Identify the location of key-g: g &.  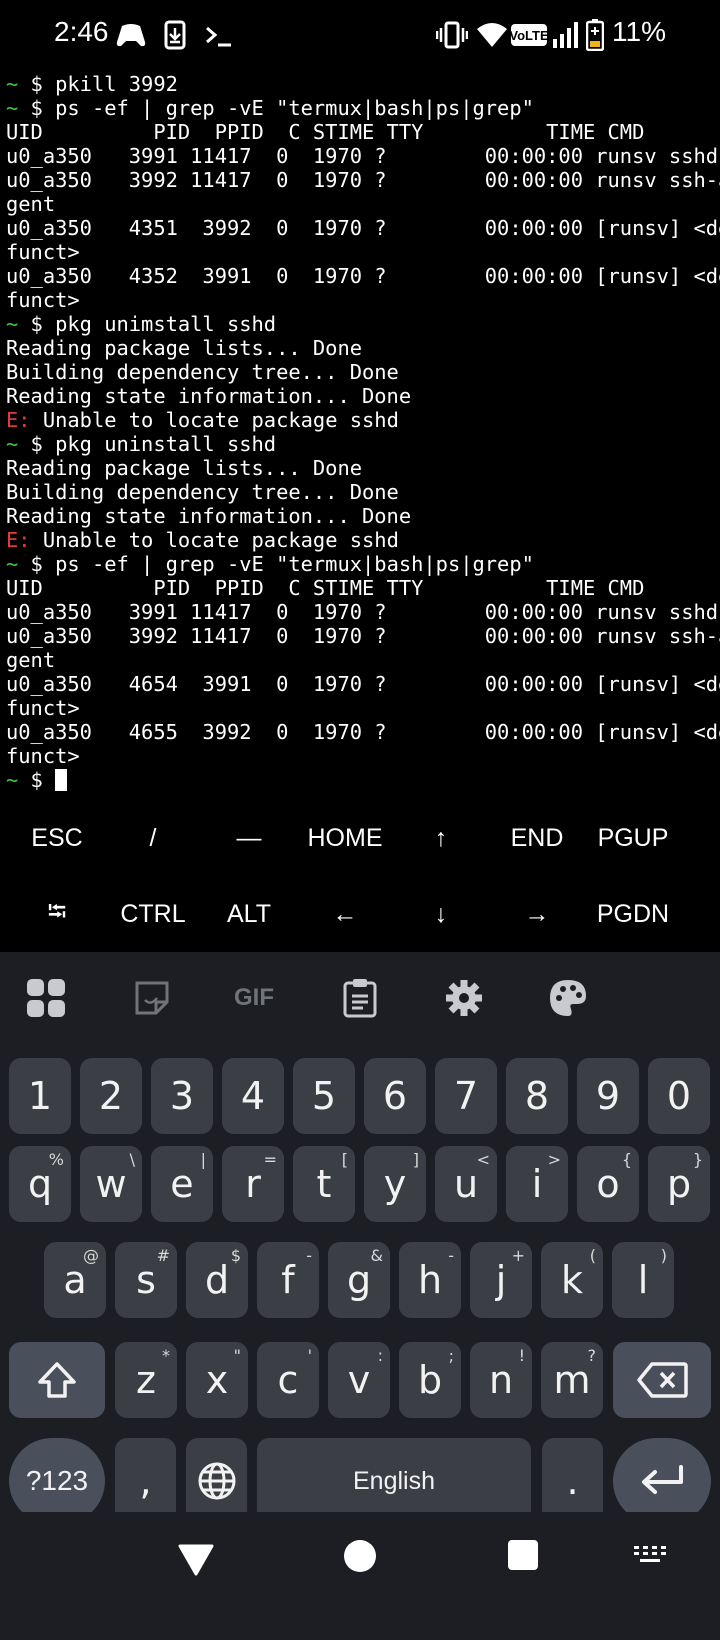
(359, 1280).